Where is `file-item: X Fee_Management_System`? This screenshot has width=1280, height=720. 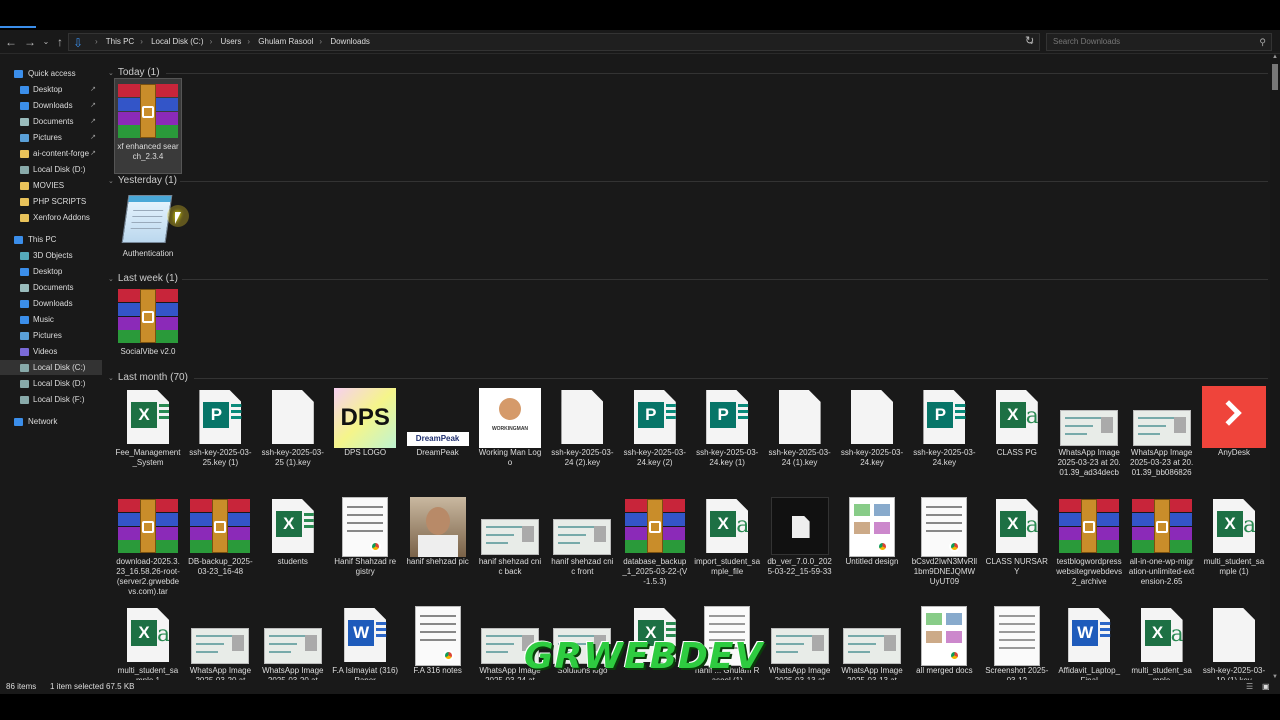 file-item: X Fee_Management_System is located at coordinates (148, 437).